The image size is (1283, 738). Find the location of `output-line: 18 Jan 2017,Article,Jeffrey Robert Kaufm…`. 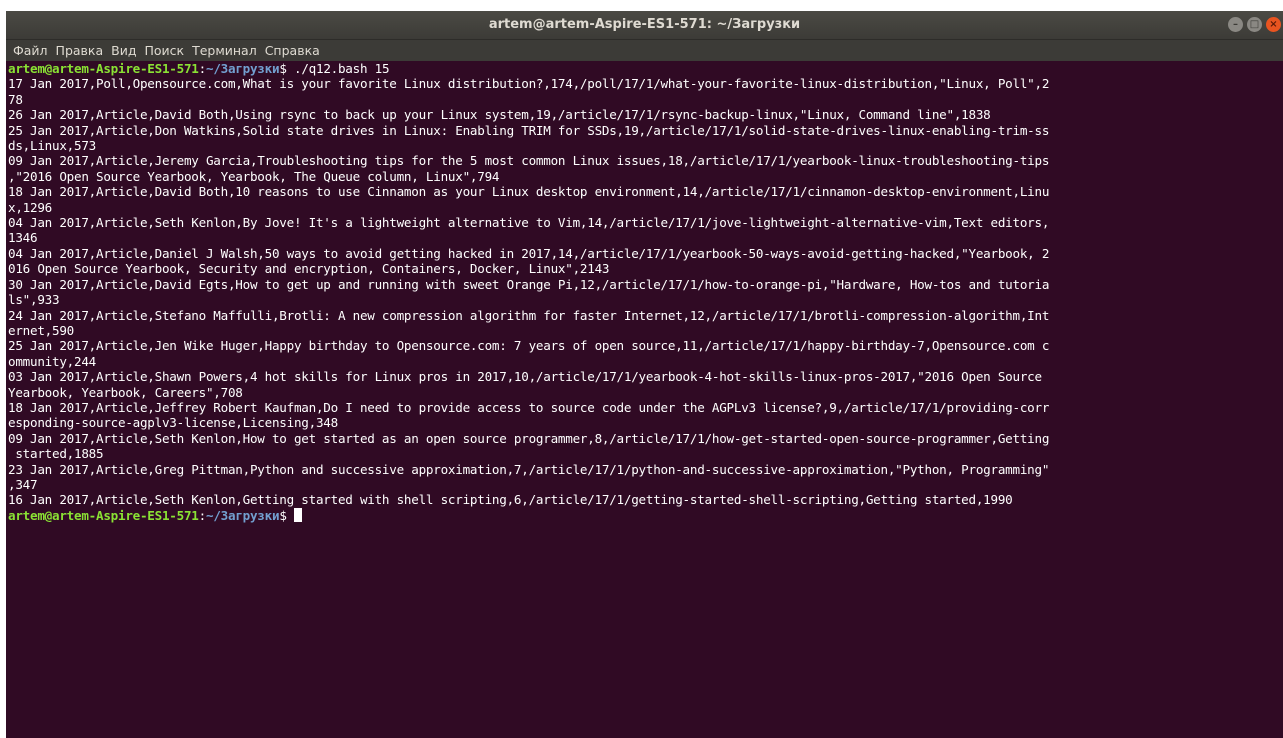

output-line: 18 Jan 2017,Article,Jeffrey Robert Kaufm… is located at coordinates (529, 407).